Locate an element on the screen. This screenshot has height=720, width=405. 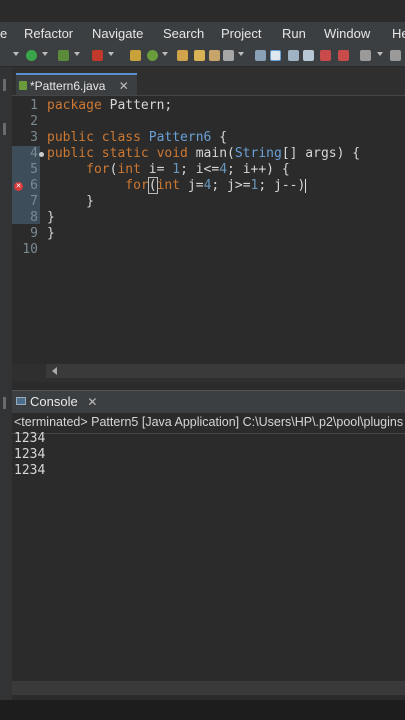
java-file-icon is located at coordinates (23, 85).